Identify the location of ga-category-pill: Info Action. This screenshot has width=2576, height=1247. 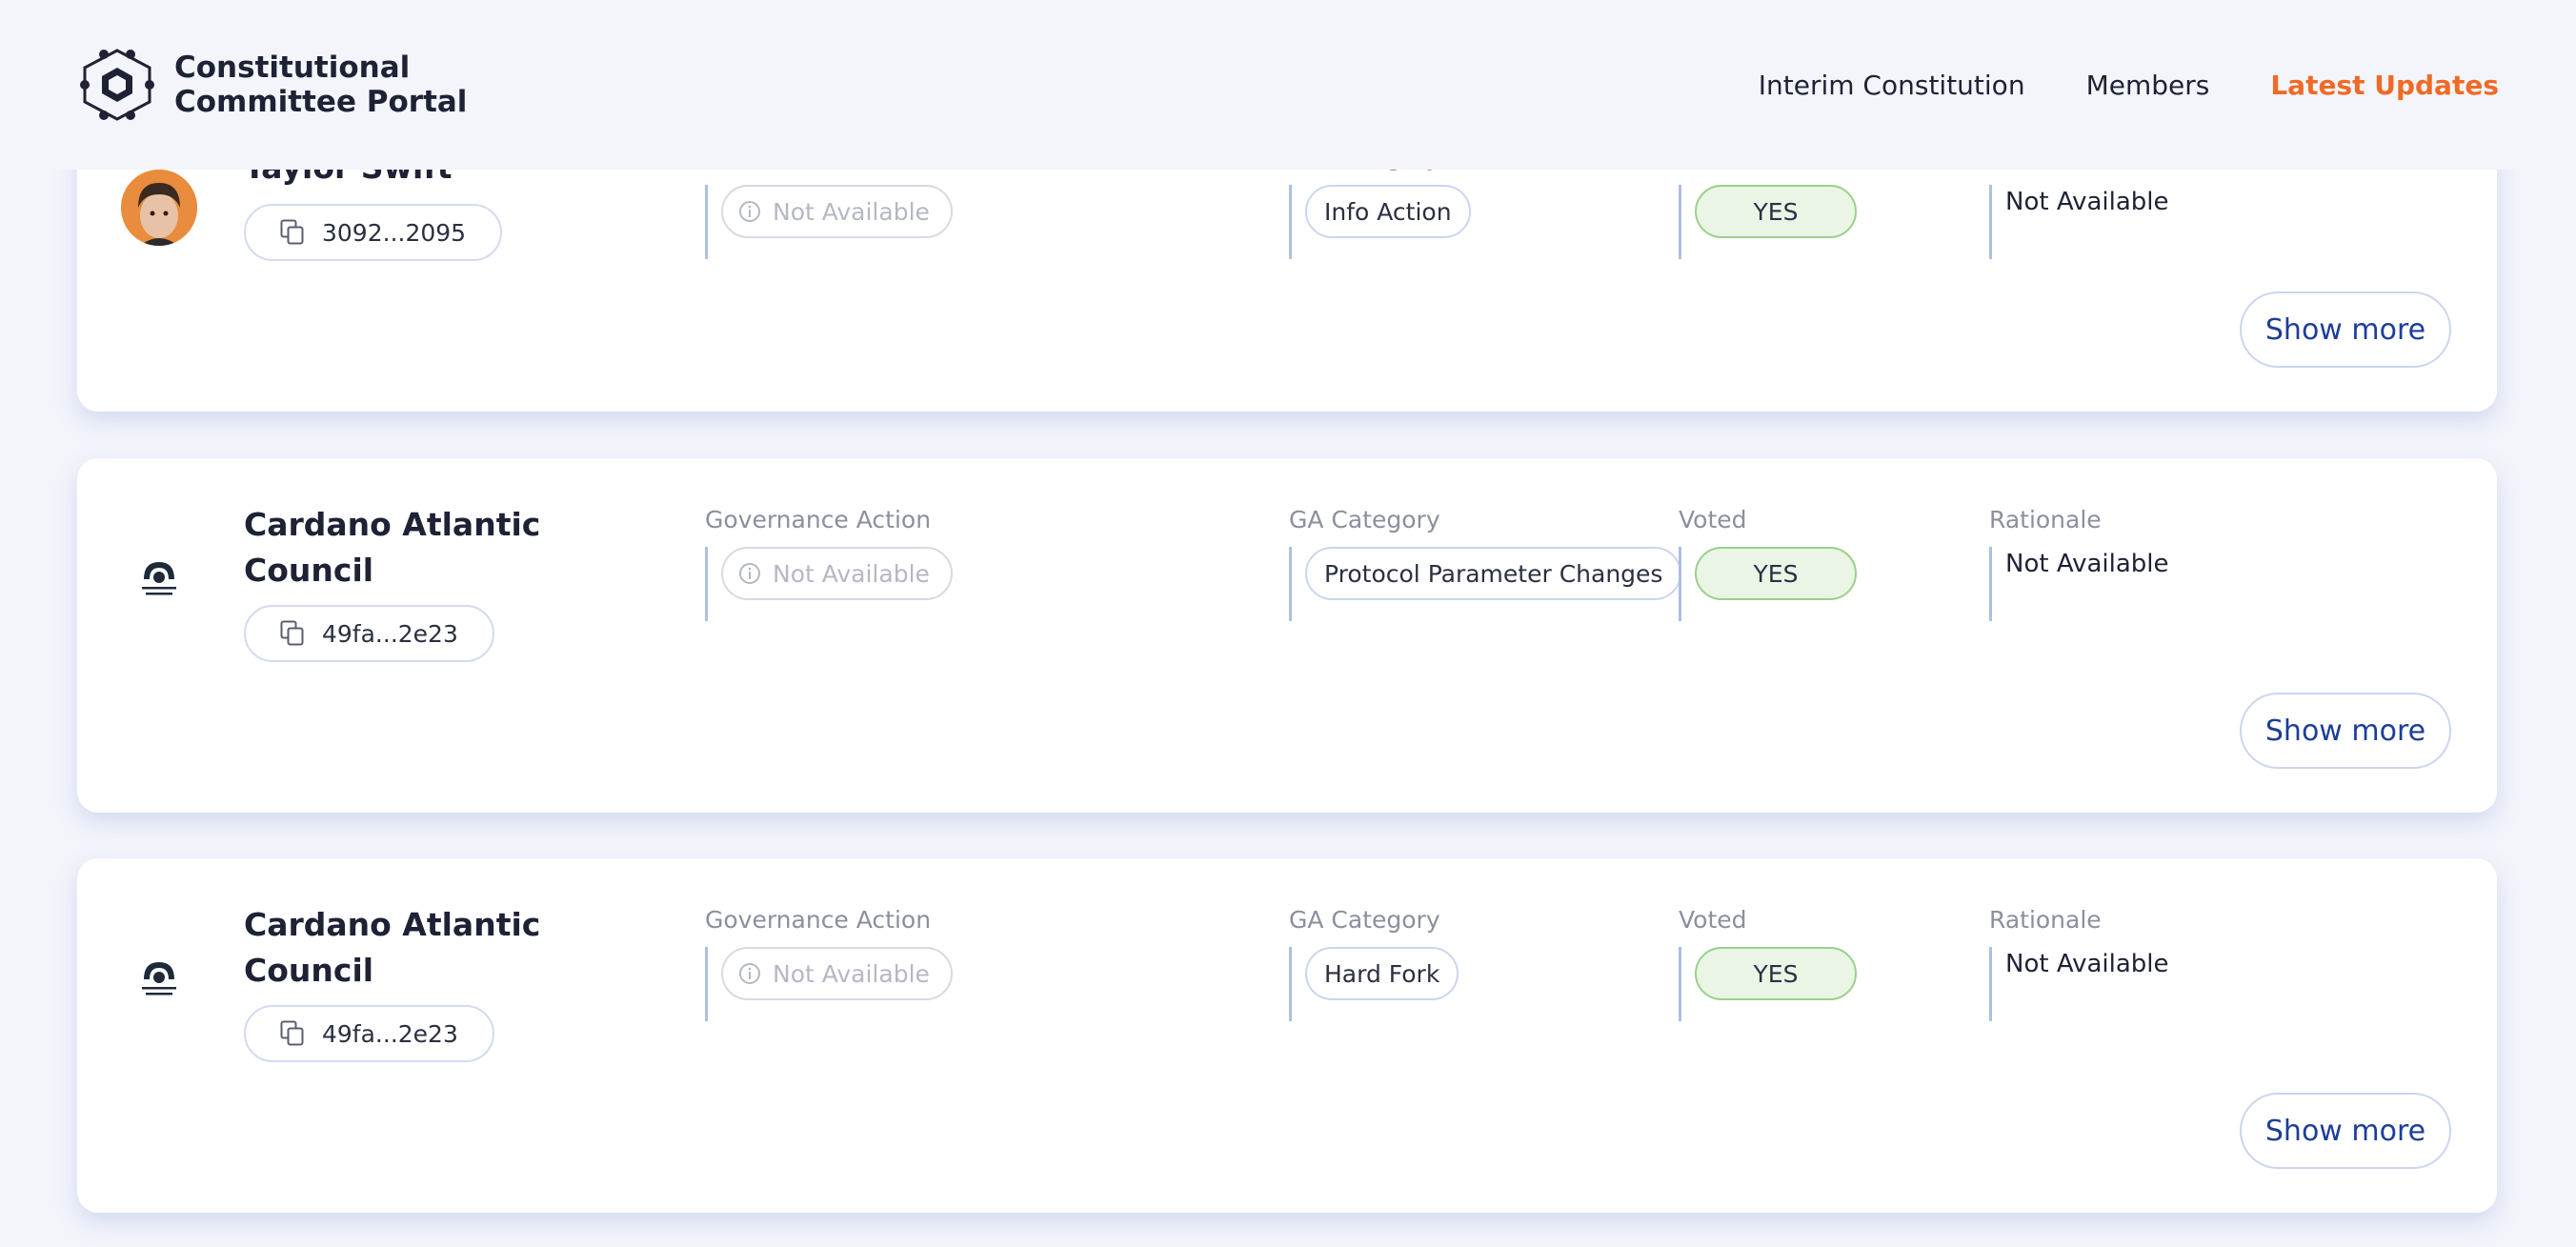
(1388, 211).